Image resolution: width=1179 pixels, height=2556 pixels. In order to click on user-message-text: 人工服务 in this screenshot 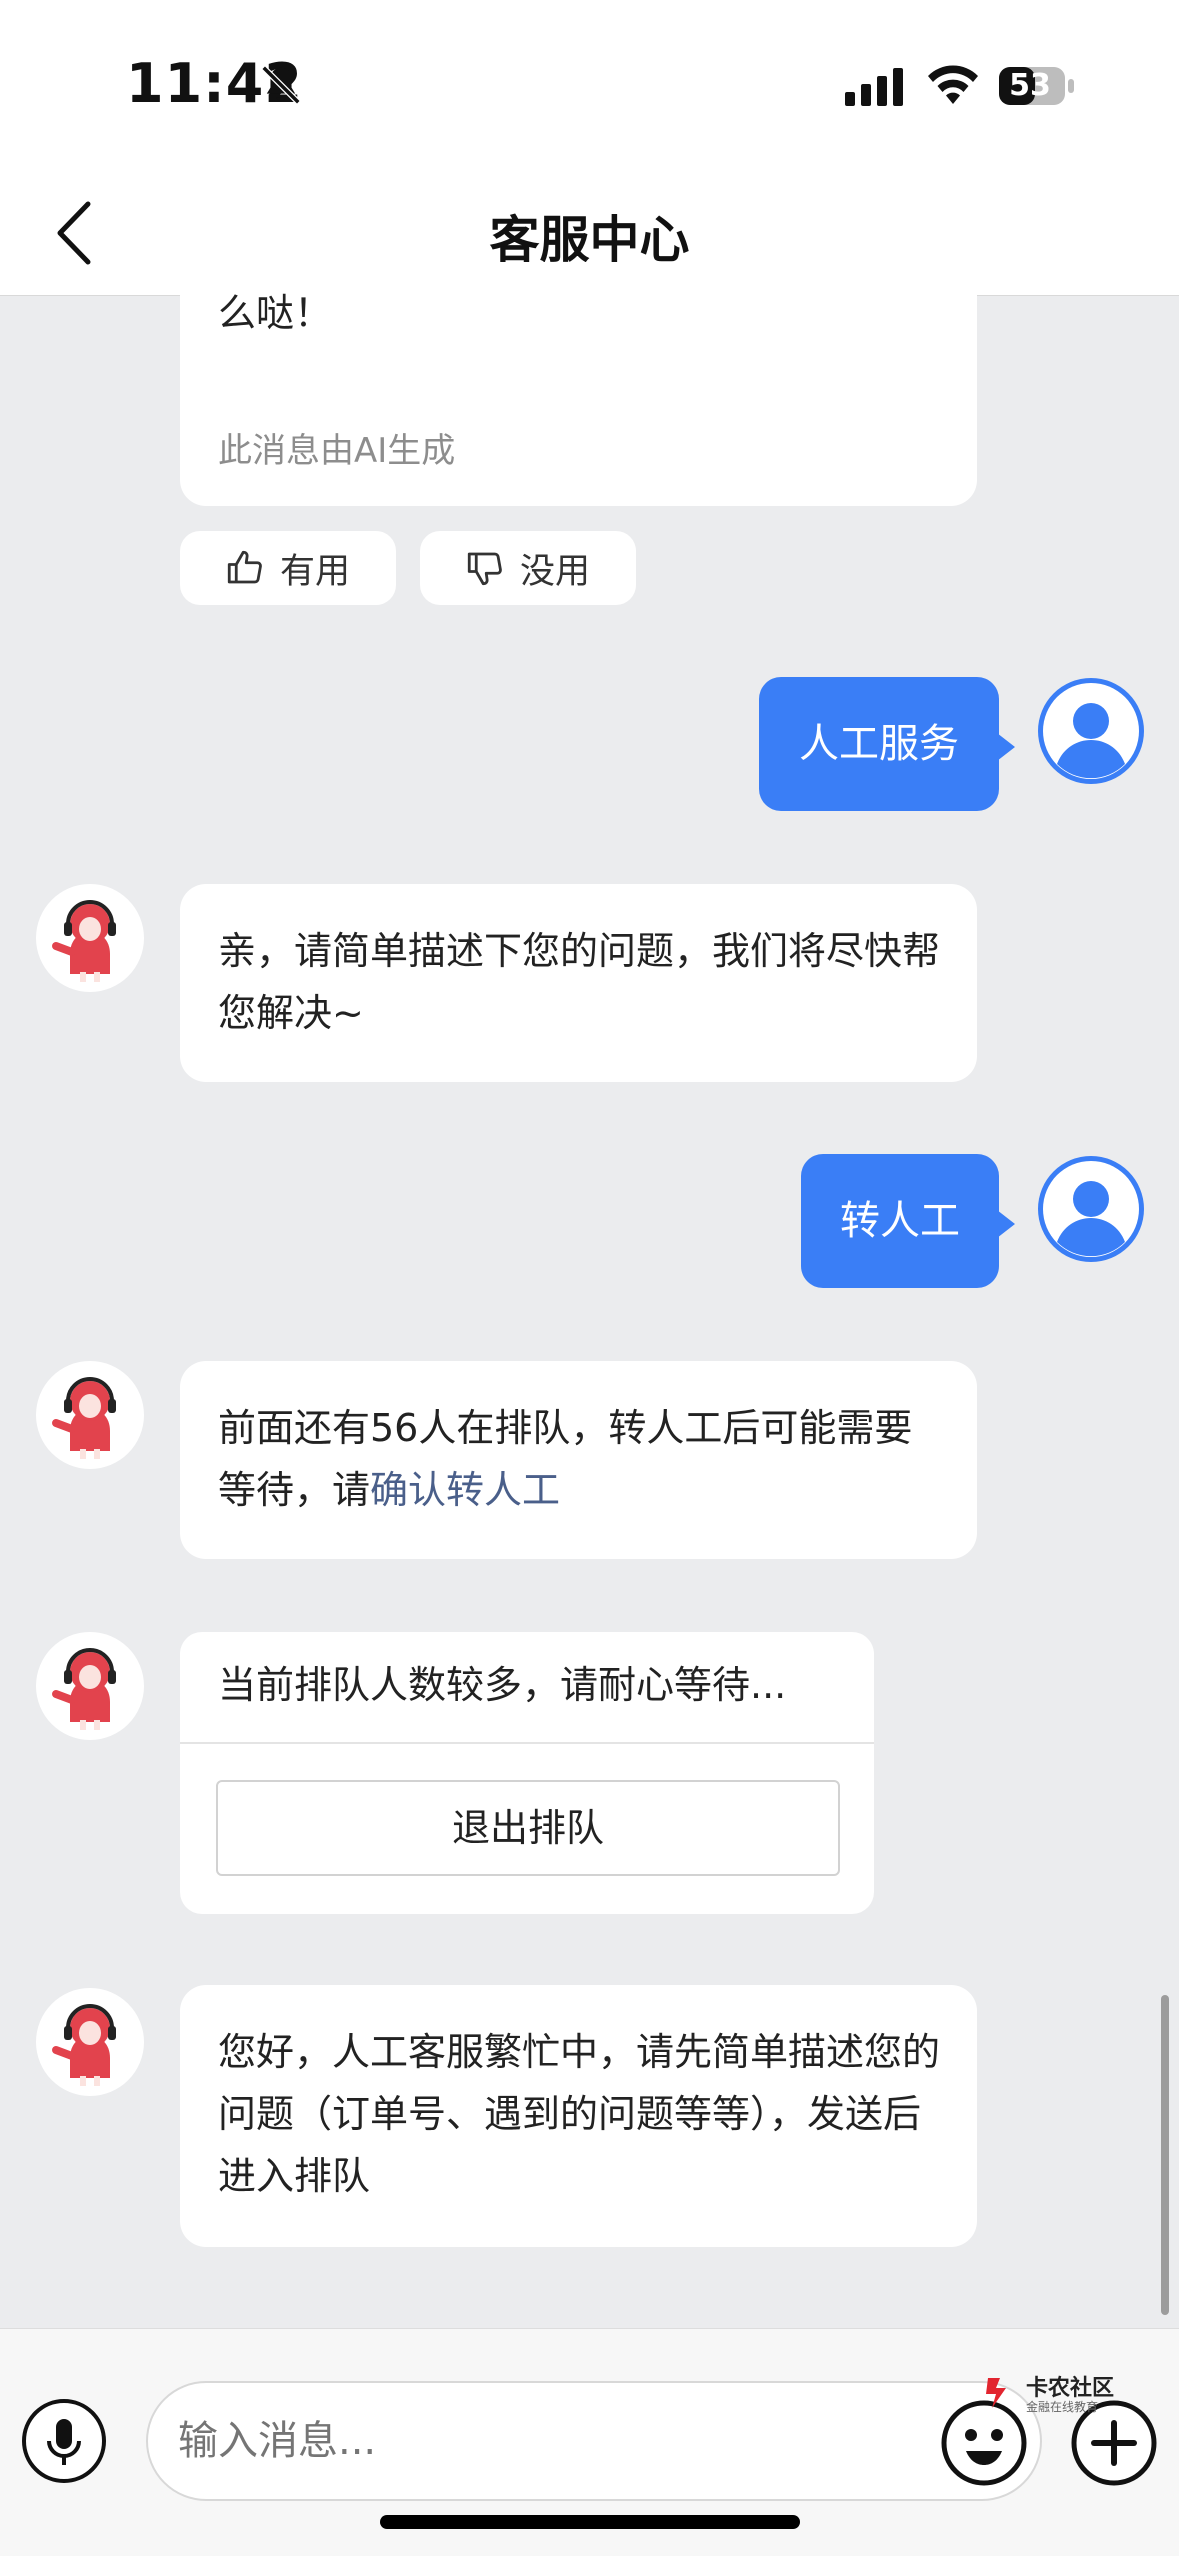, I will do `click(879, 744)`.